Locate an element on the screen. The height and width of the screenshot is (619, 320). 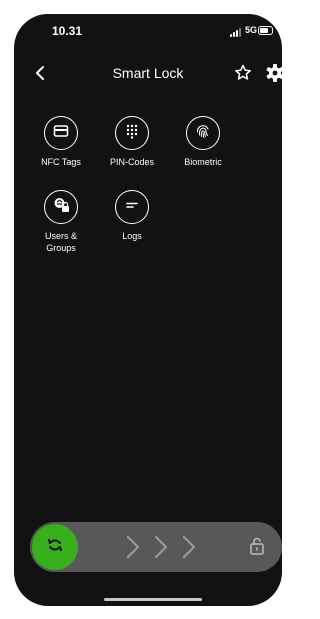
tile-logs: Logs is located at coordinates (132, 216).